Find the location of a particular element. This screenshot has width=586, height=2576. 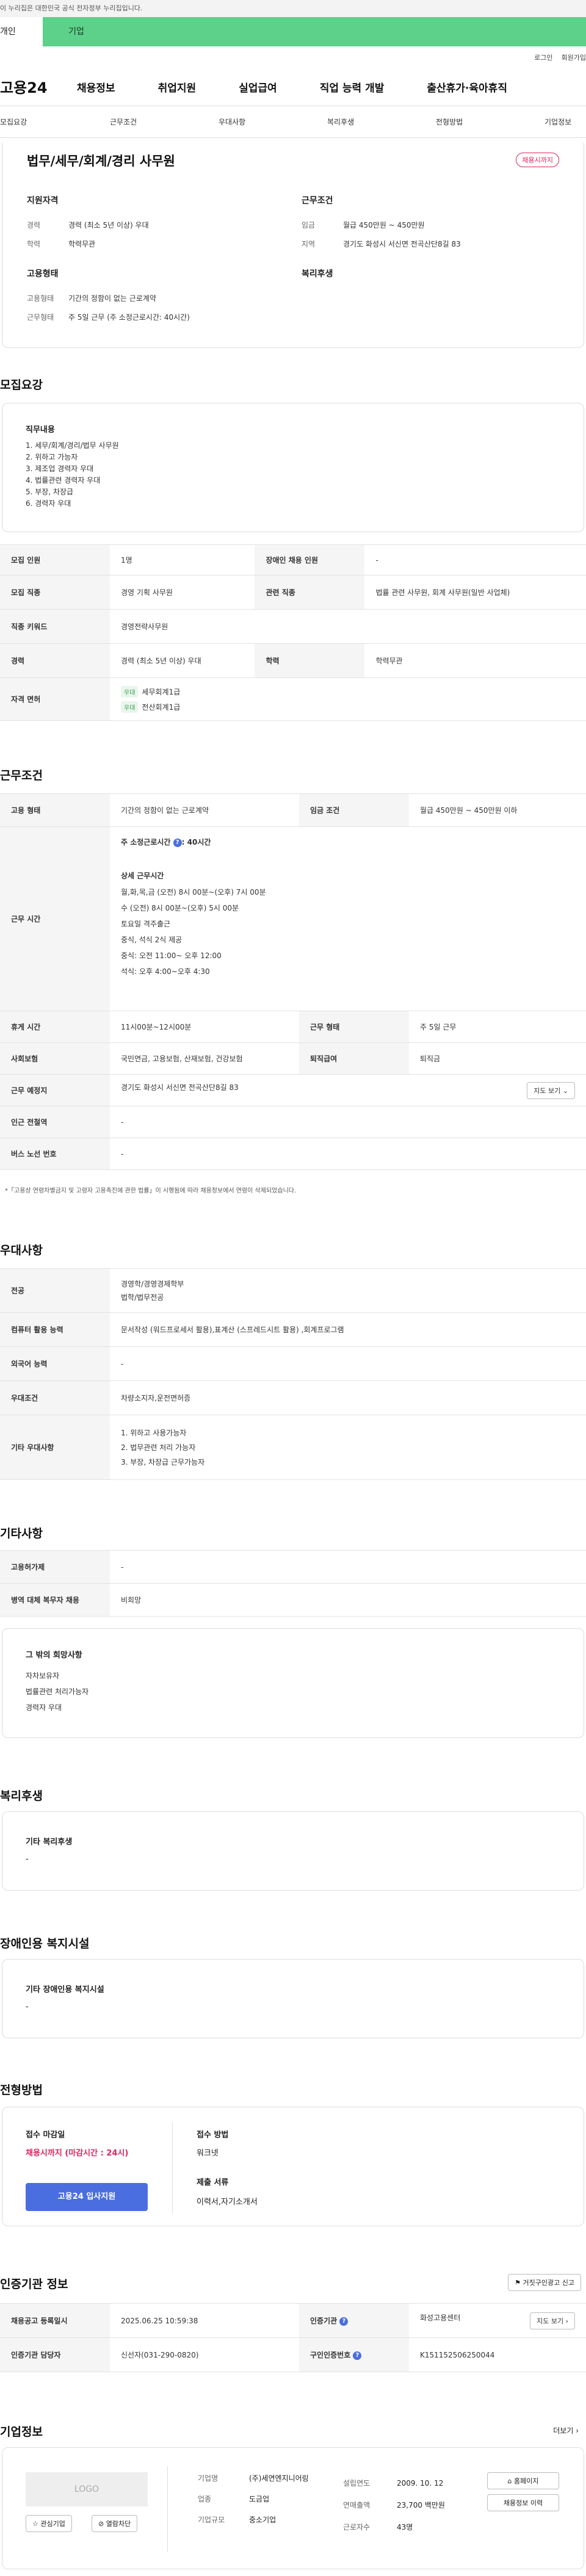

num-label-cell: 구인인증번호 ? is located at coordinates (354, 2354).